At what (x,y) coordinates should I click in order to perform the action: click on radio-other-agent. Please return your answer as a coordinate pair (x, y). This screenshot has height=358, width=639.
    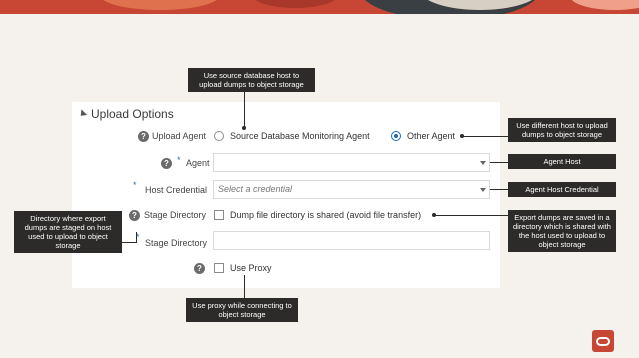
    Looking at the image, I should click on (396, 136).